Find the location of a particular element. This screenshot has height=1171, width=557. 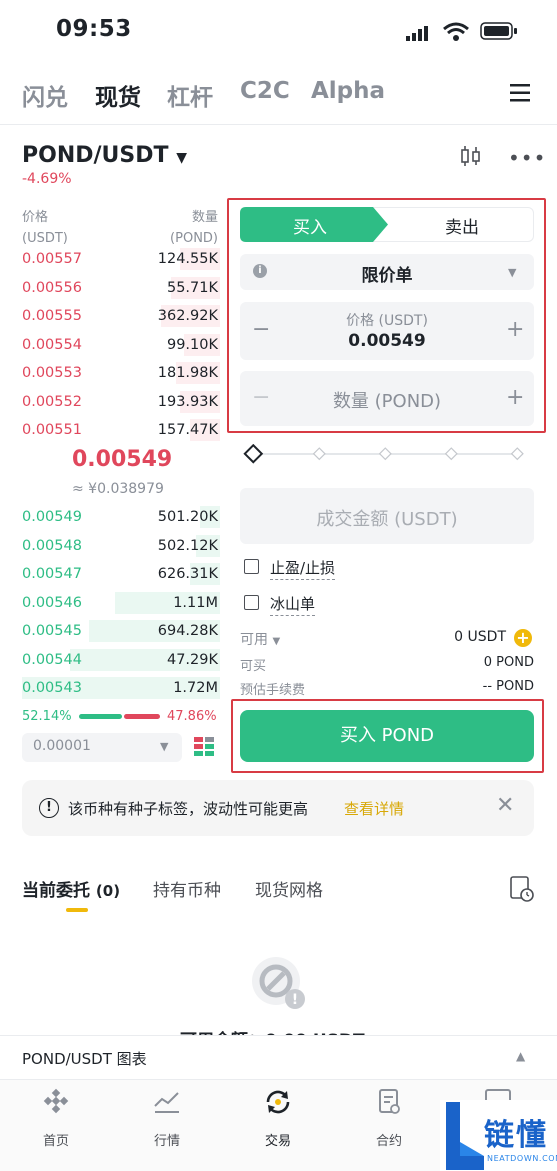

tick-size-value: 0.00001 is located at coordinates (62, 746).